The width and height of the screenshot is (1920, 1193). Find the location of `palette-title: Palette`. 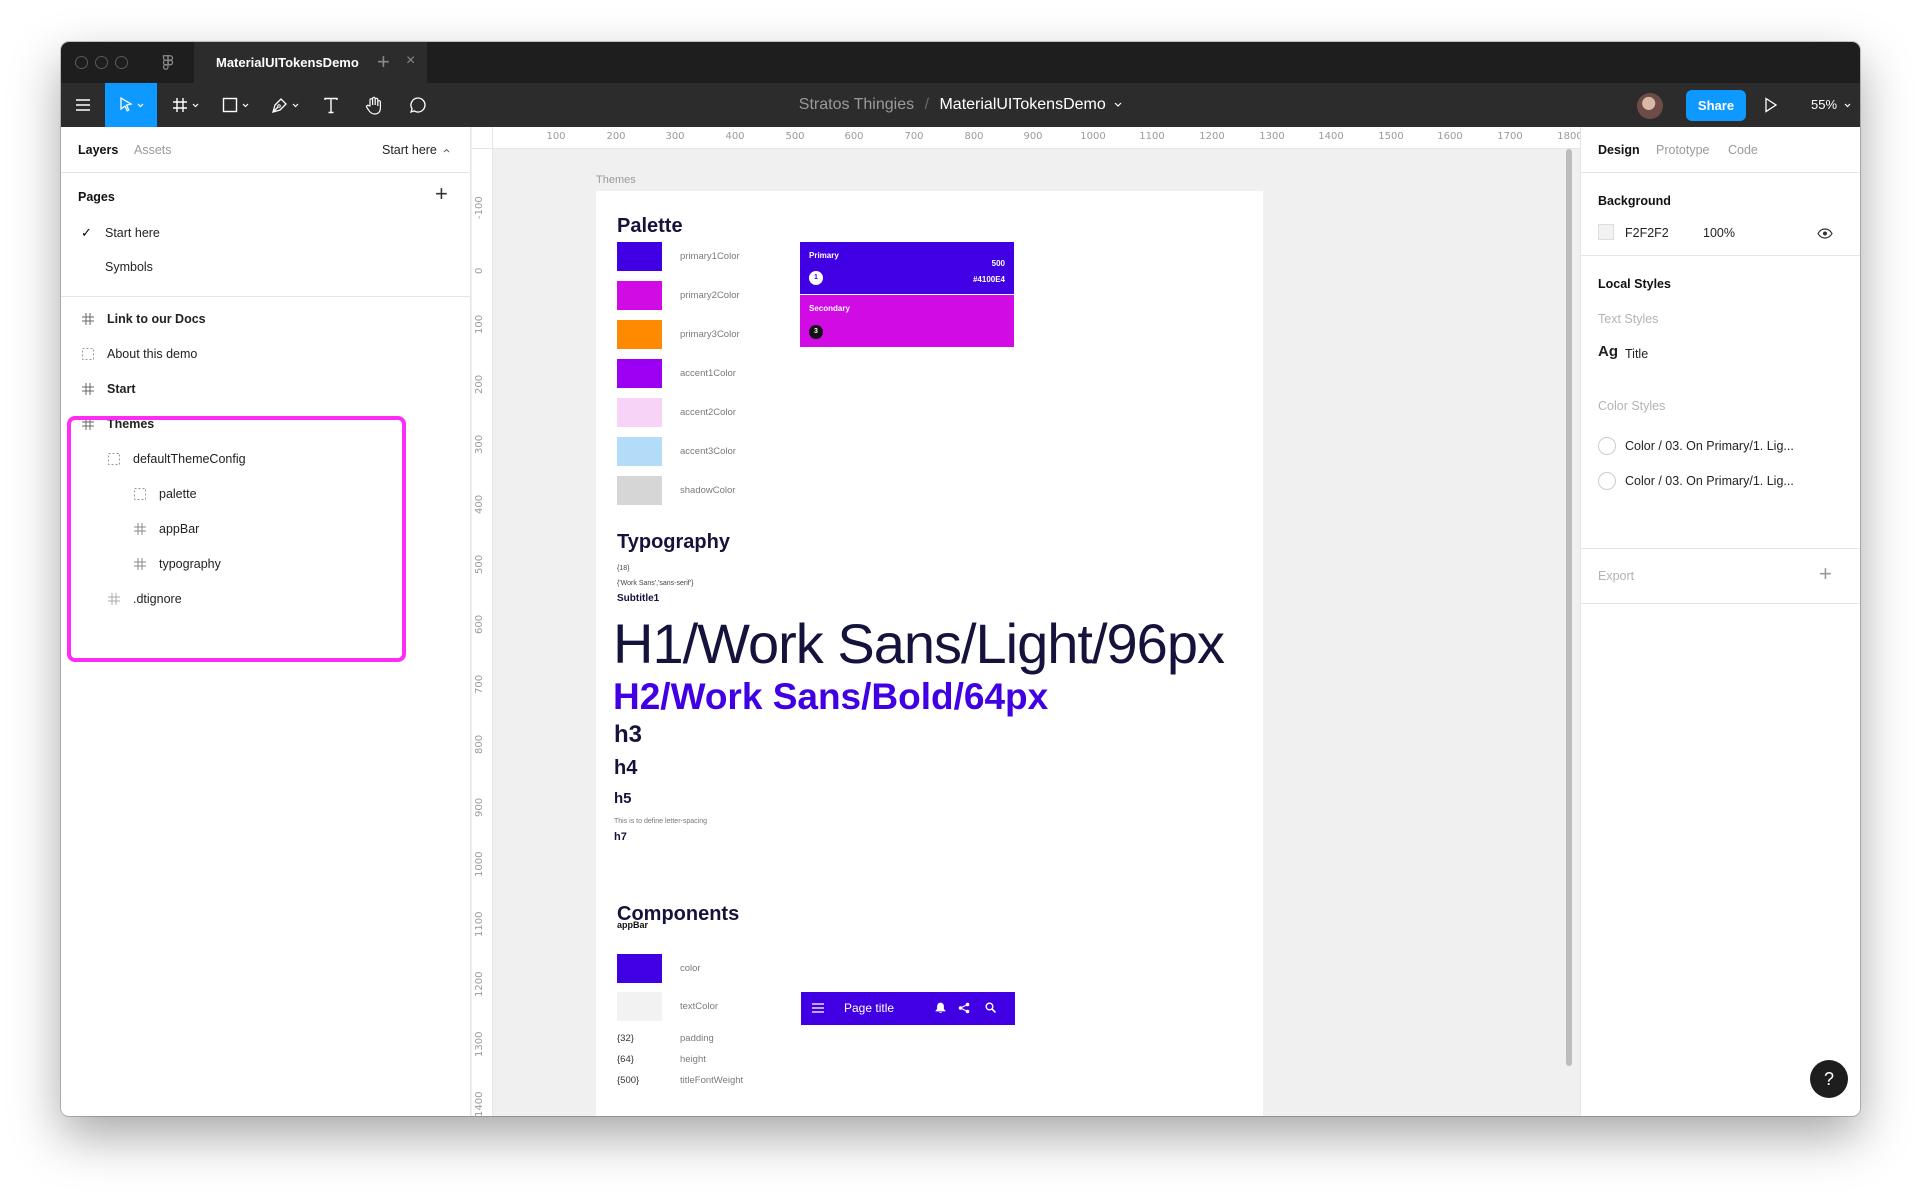

palette-title: Palette is located at coordinates (650, 226).